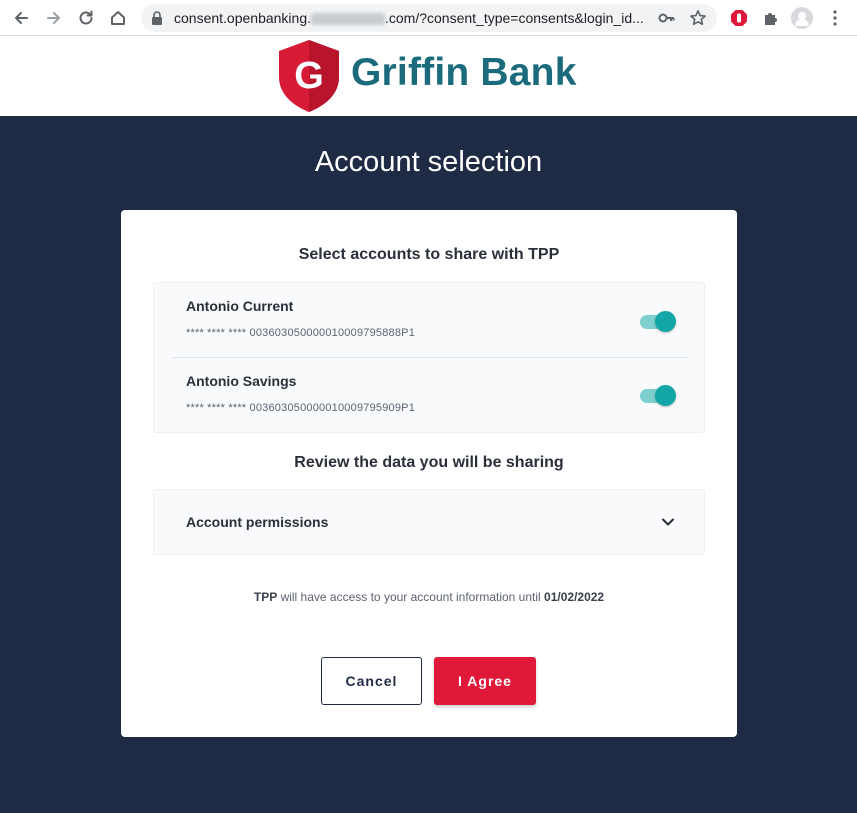 Image resolution: width=857 pixels, height=813 pixels. Describe the element at coordinates (835, 18) in the screenshot. I see `browser-menu-icon` at that location.